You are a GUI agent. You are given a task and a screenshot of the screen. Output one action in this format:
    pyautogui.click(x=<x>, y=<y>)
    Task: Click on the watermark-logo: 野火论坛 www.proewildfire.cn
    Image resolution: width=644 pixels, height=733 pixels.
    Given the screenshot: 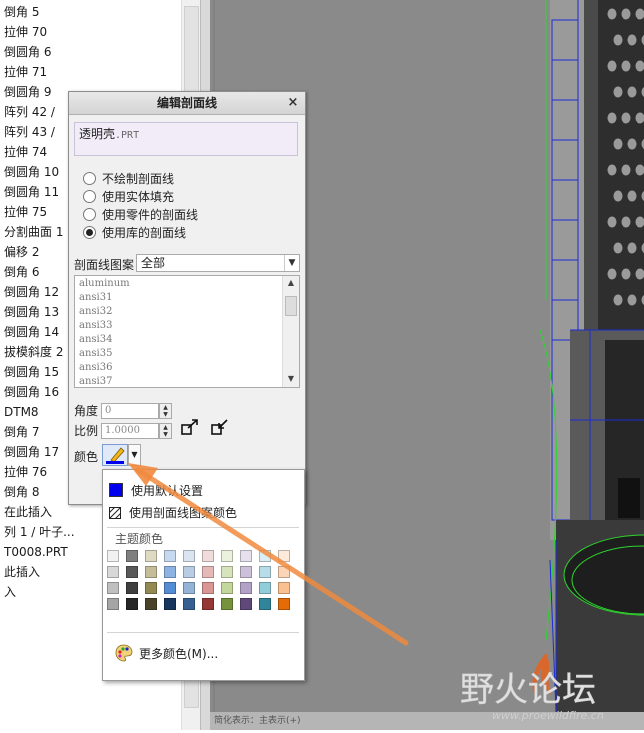 What is the action you would take?
    pyautogui.click(x=551, y=687)
    